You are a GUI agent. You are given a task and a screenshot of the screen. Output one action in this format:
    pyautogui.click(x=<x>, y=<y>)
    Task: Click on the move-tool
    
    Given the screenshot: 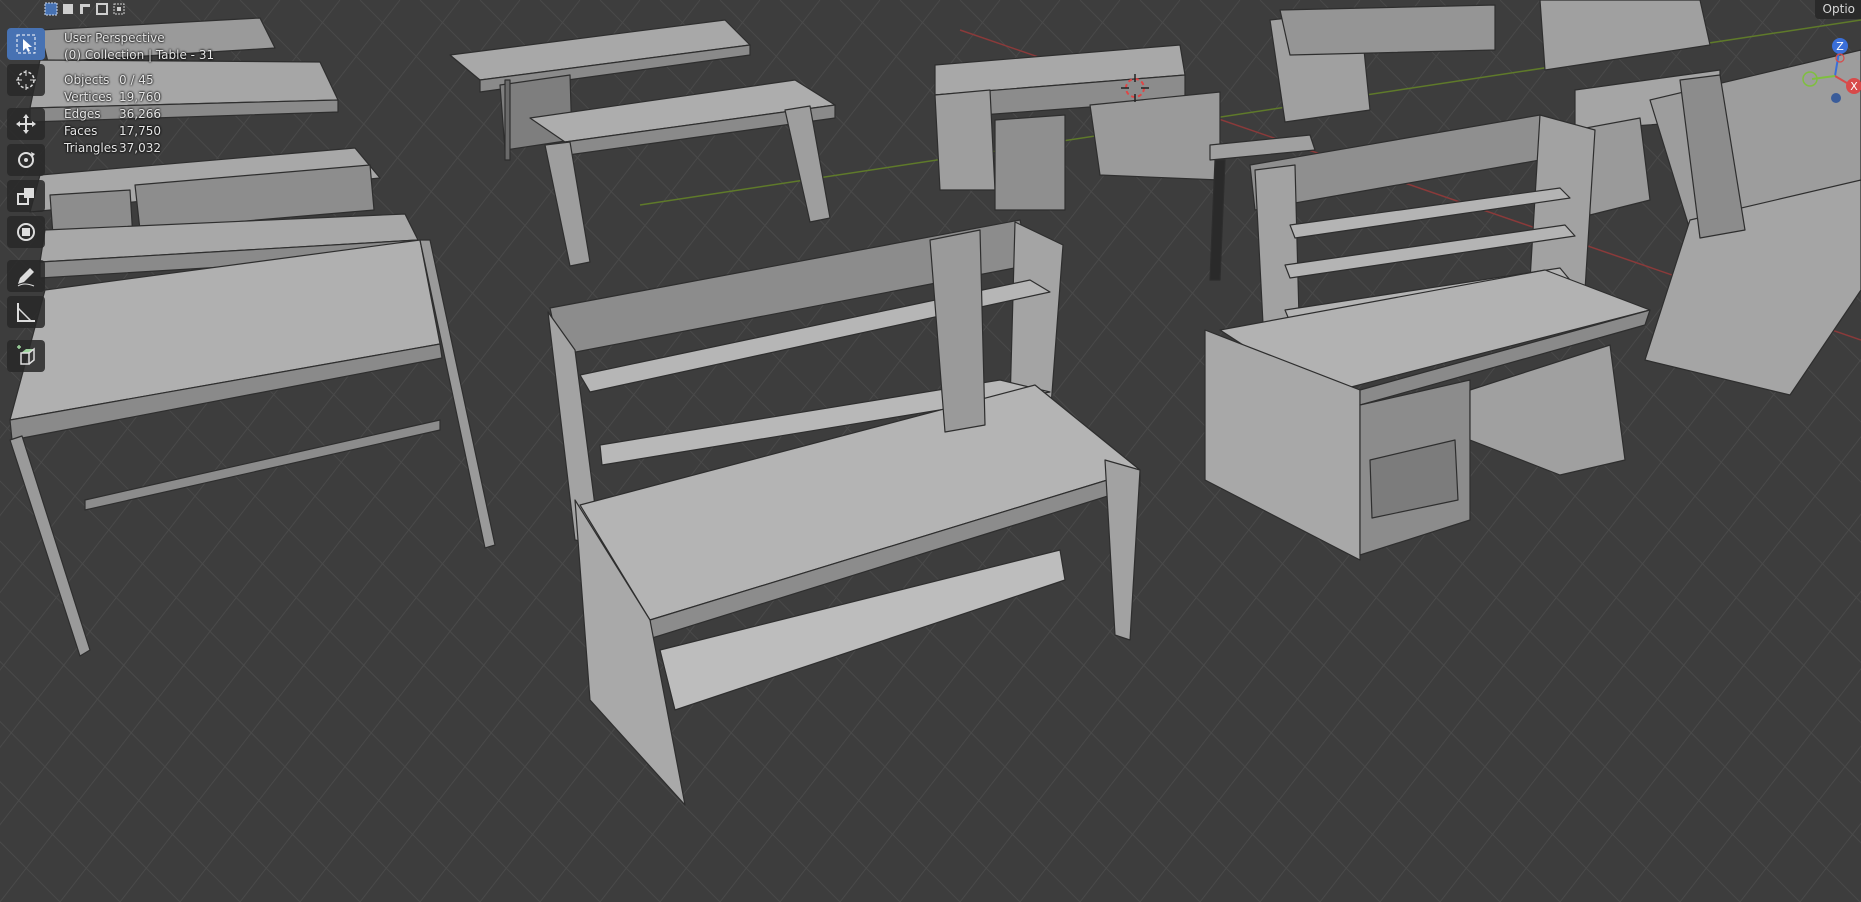 What is the action you would take?
    pyautogui.click(x=26, y=124)
    